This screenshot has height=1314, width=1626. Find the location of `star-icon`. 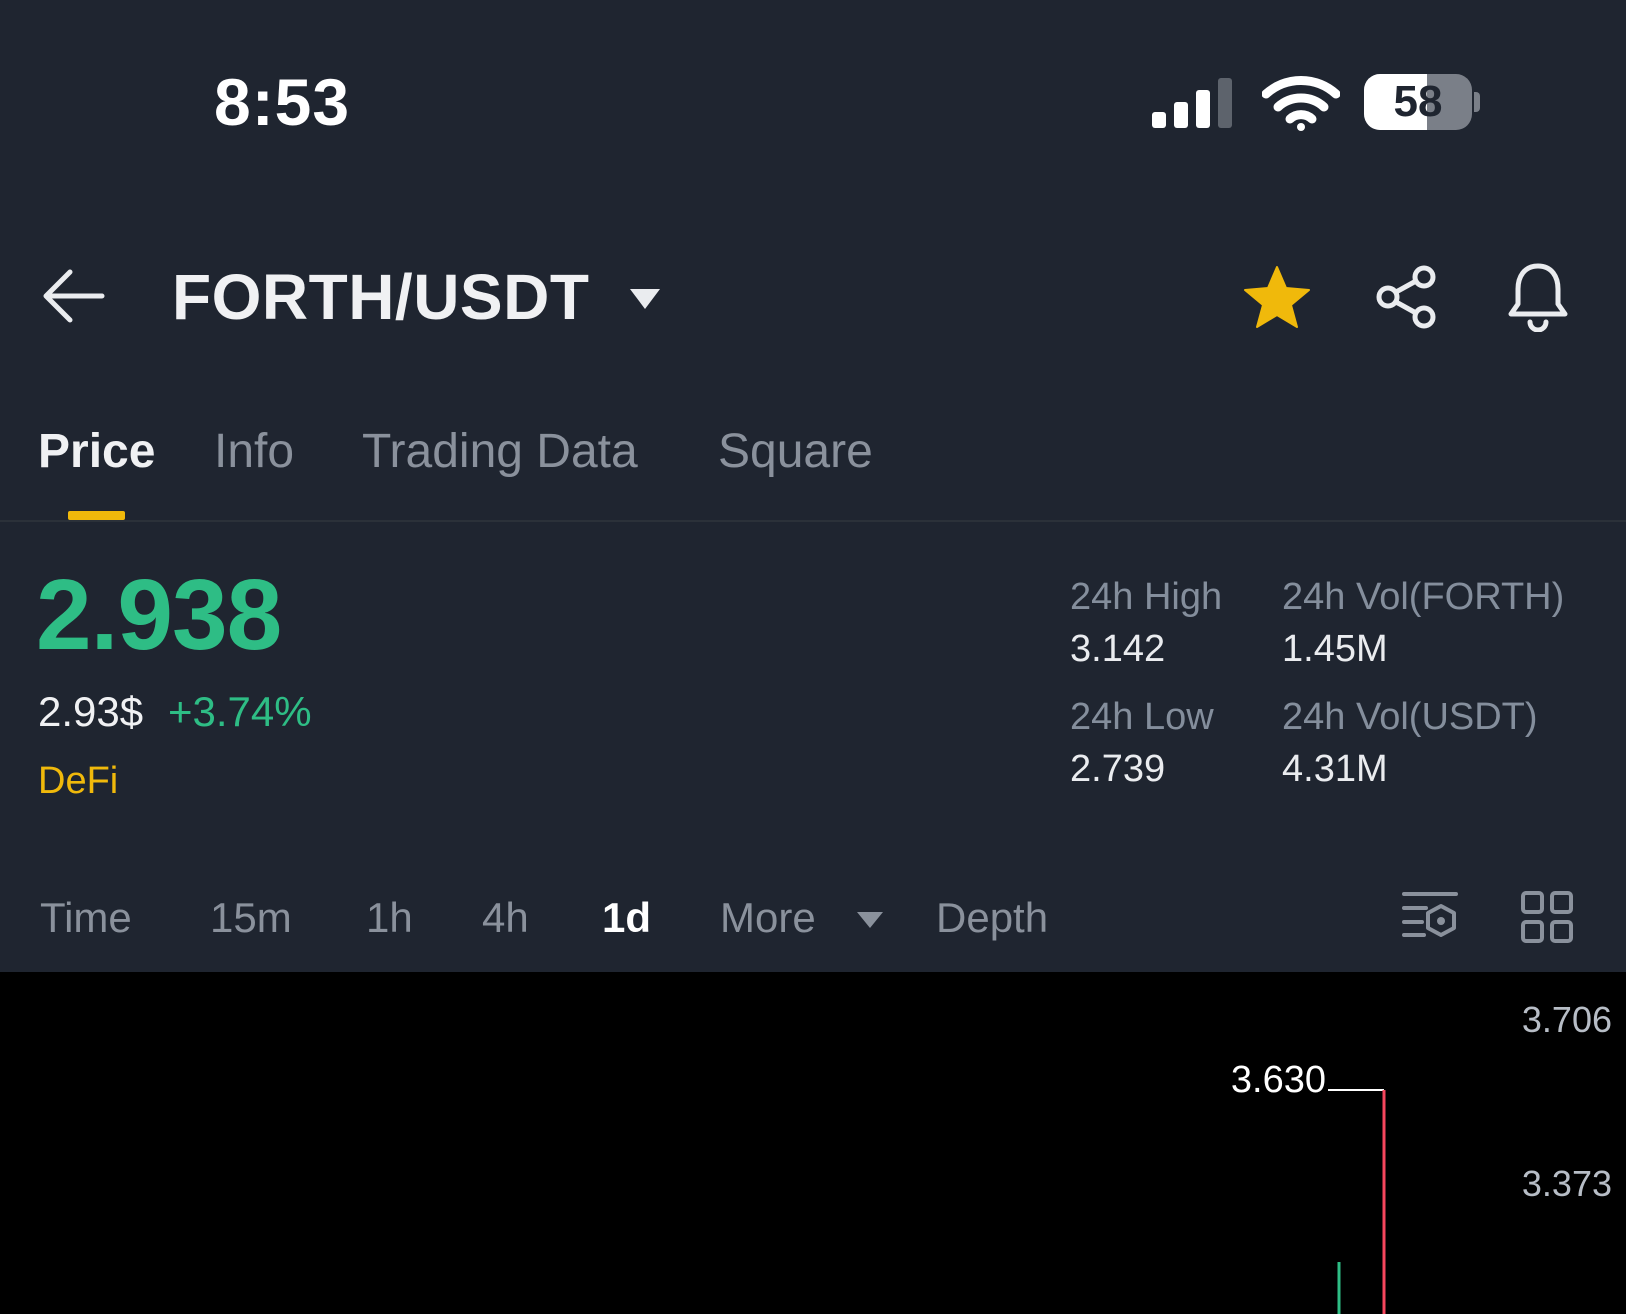

star-icon is located at coordinates (1277, 297).